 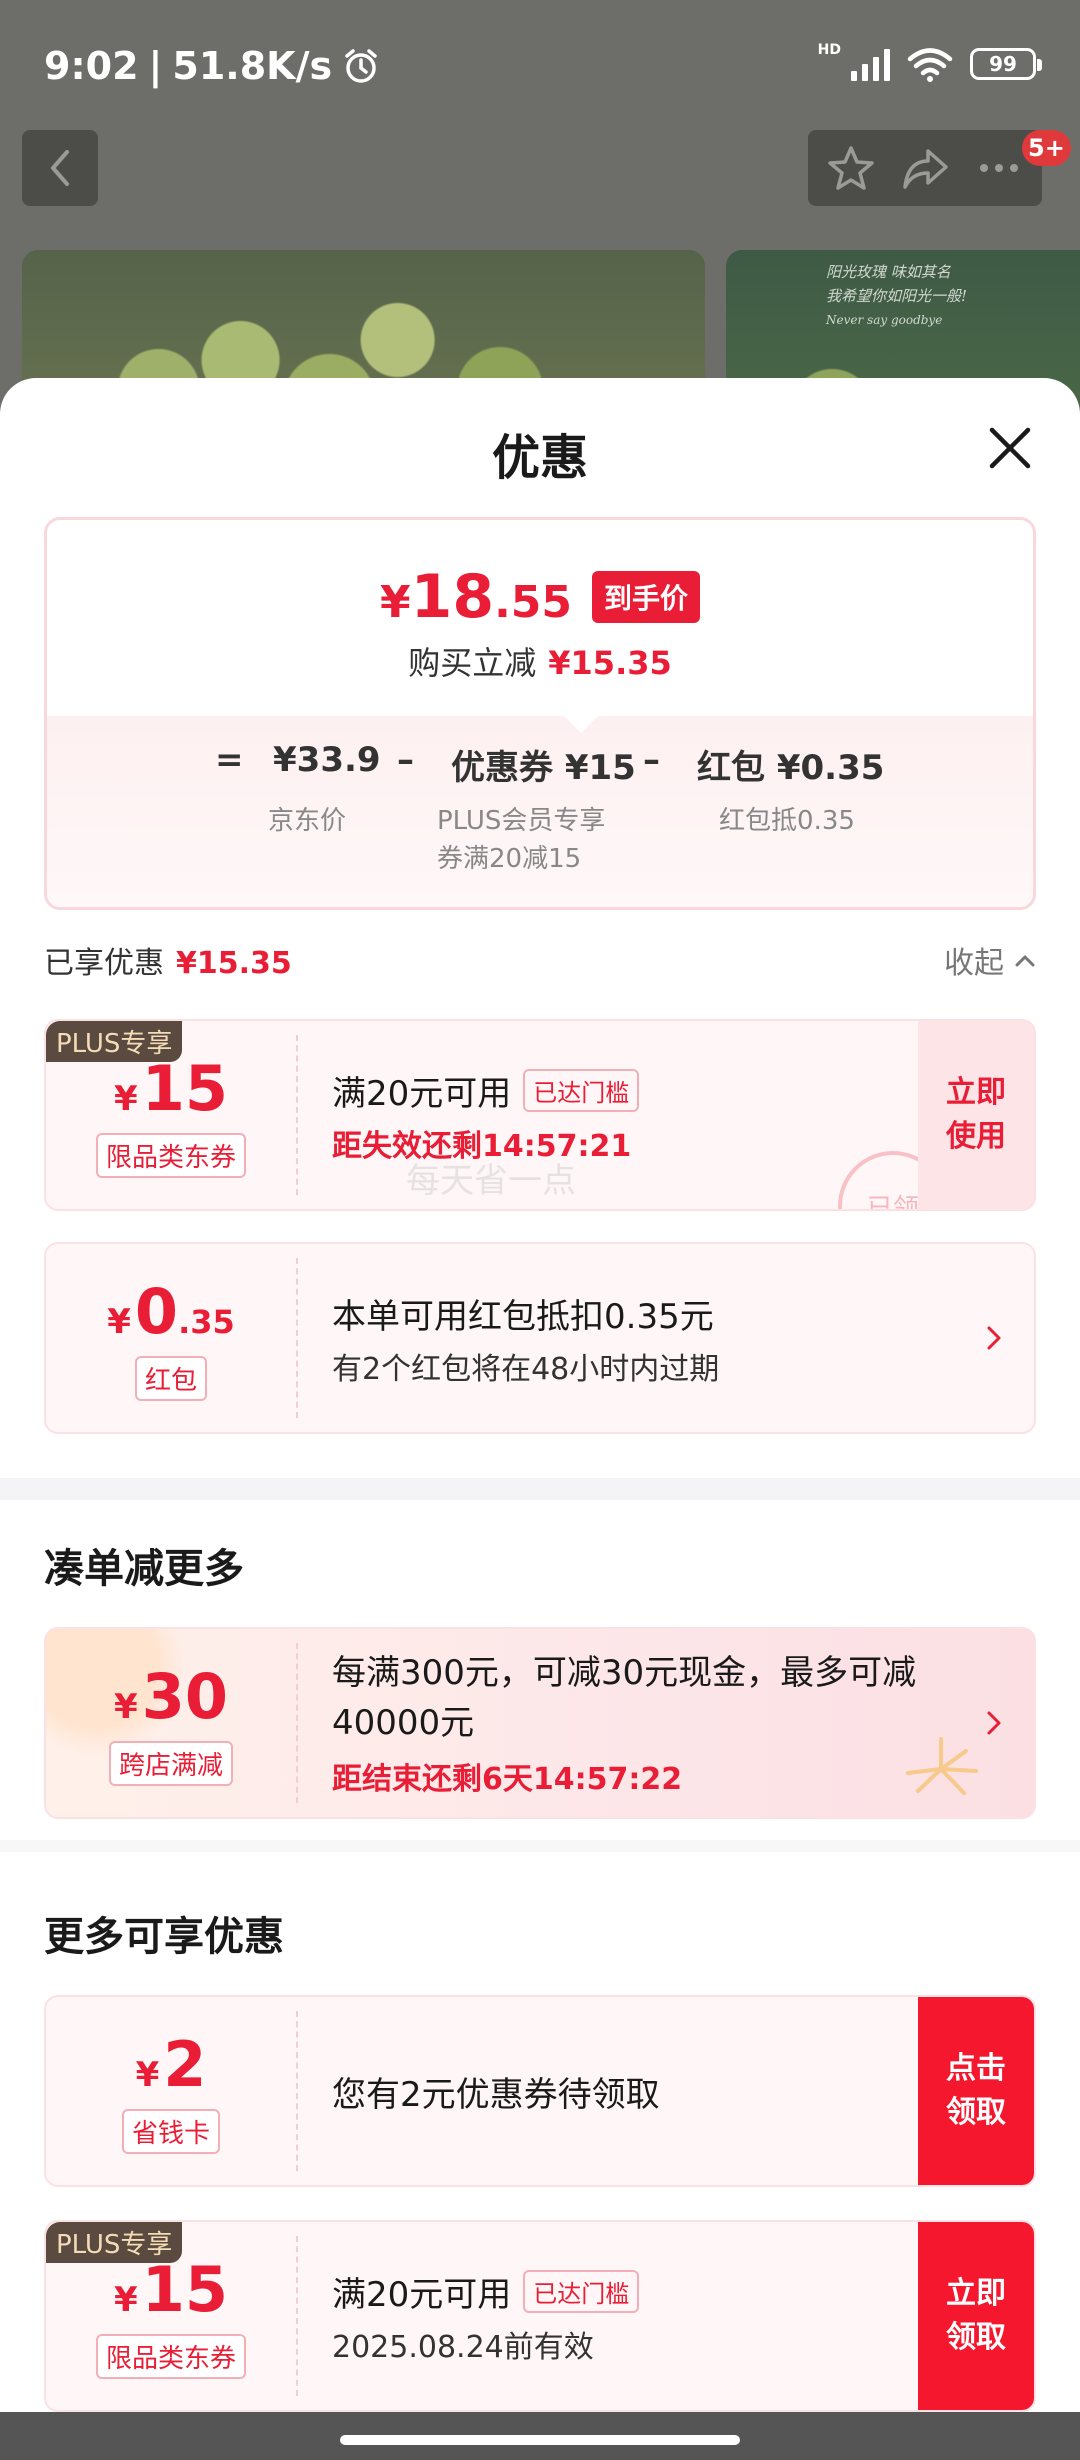 I want to click on coupon-amount: ¥15, so click(x=171, y=2289).